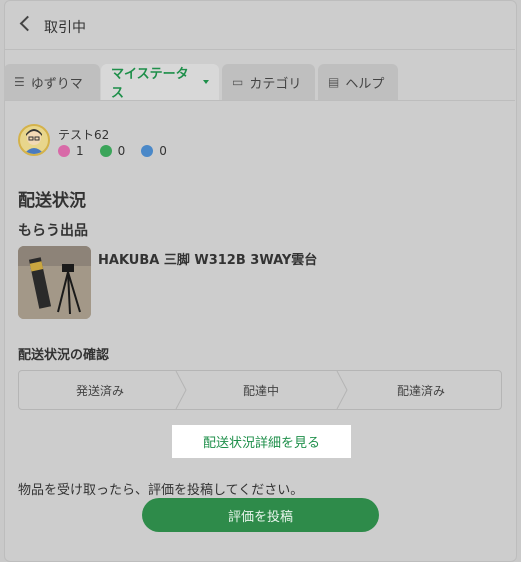 The height and width of the screenshot is (562, 521). I want to click on product-name: HAKUBA 三脚 W312B 3WAY雲台, so click(207, 258).